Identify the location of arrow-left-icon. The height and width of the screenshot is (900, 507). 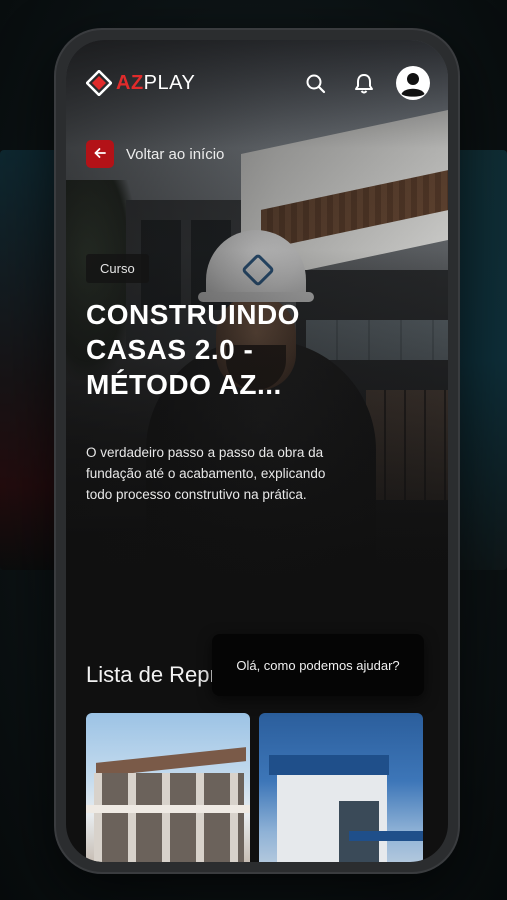
(100, 154).